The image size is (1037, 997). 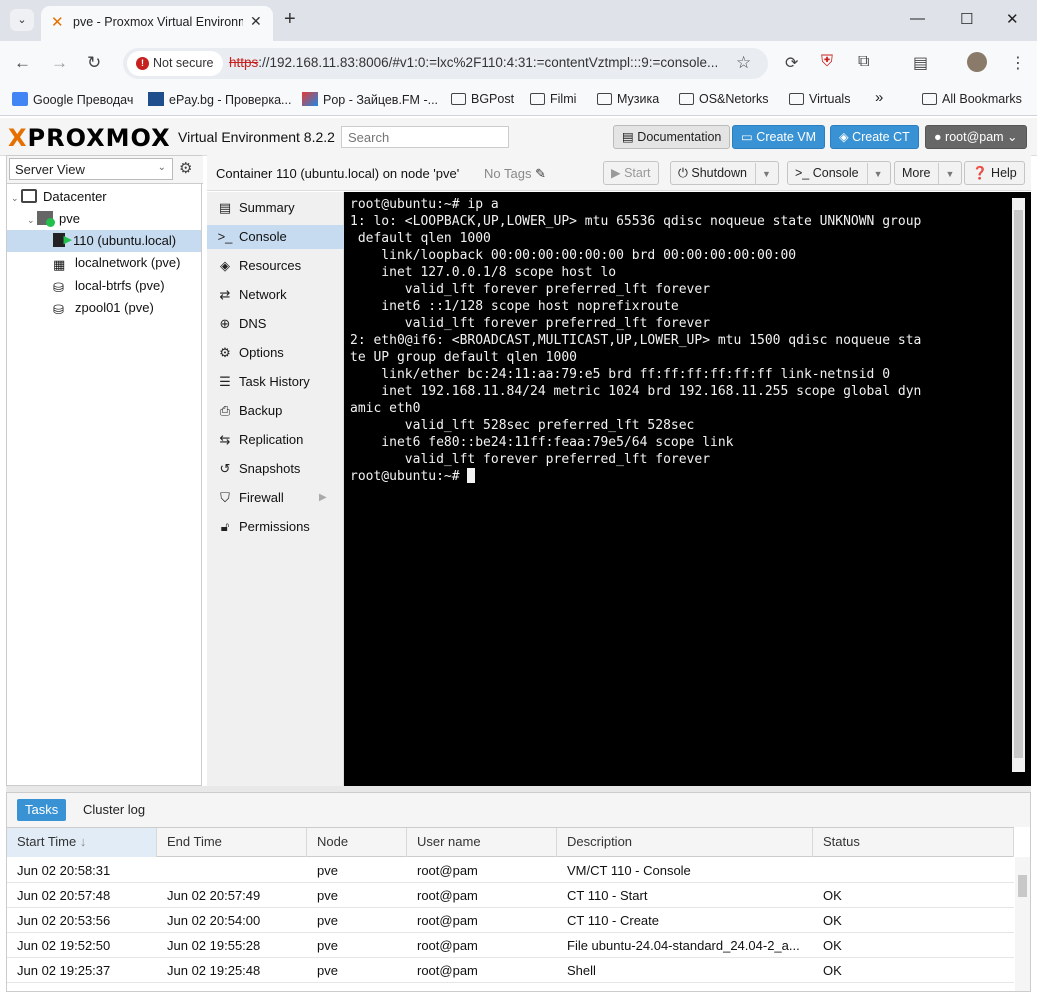 What do you see at coordinates (275, 266) in the screenshot?
I see `menu-resources: ◈ Resources` at bounding box center [275, 266].